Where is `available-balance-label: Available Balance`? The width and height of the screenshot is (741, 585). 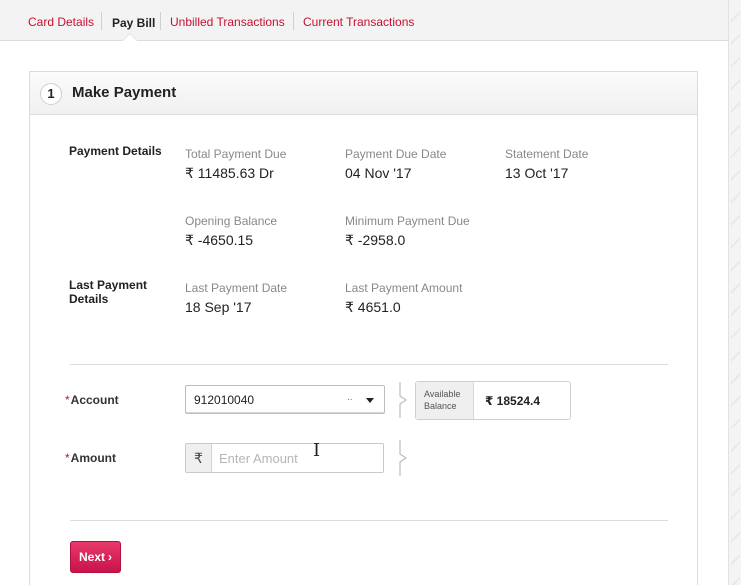
available-balance-label: Available Balance is located at coordinates (445, 400).